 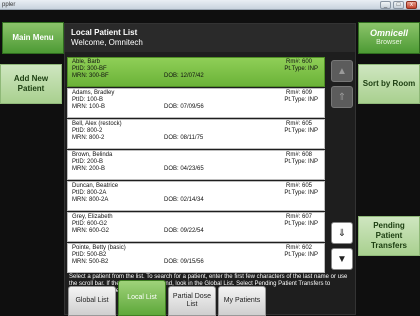 What do you see at coordinates (99, 248) in the screenshot?
I see `patient-name: Pointe, Betty (basic)` at bounding box center [99, 248].